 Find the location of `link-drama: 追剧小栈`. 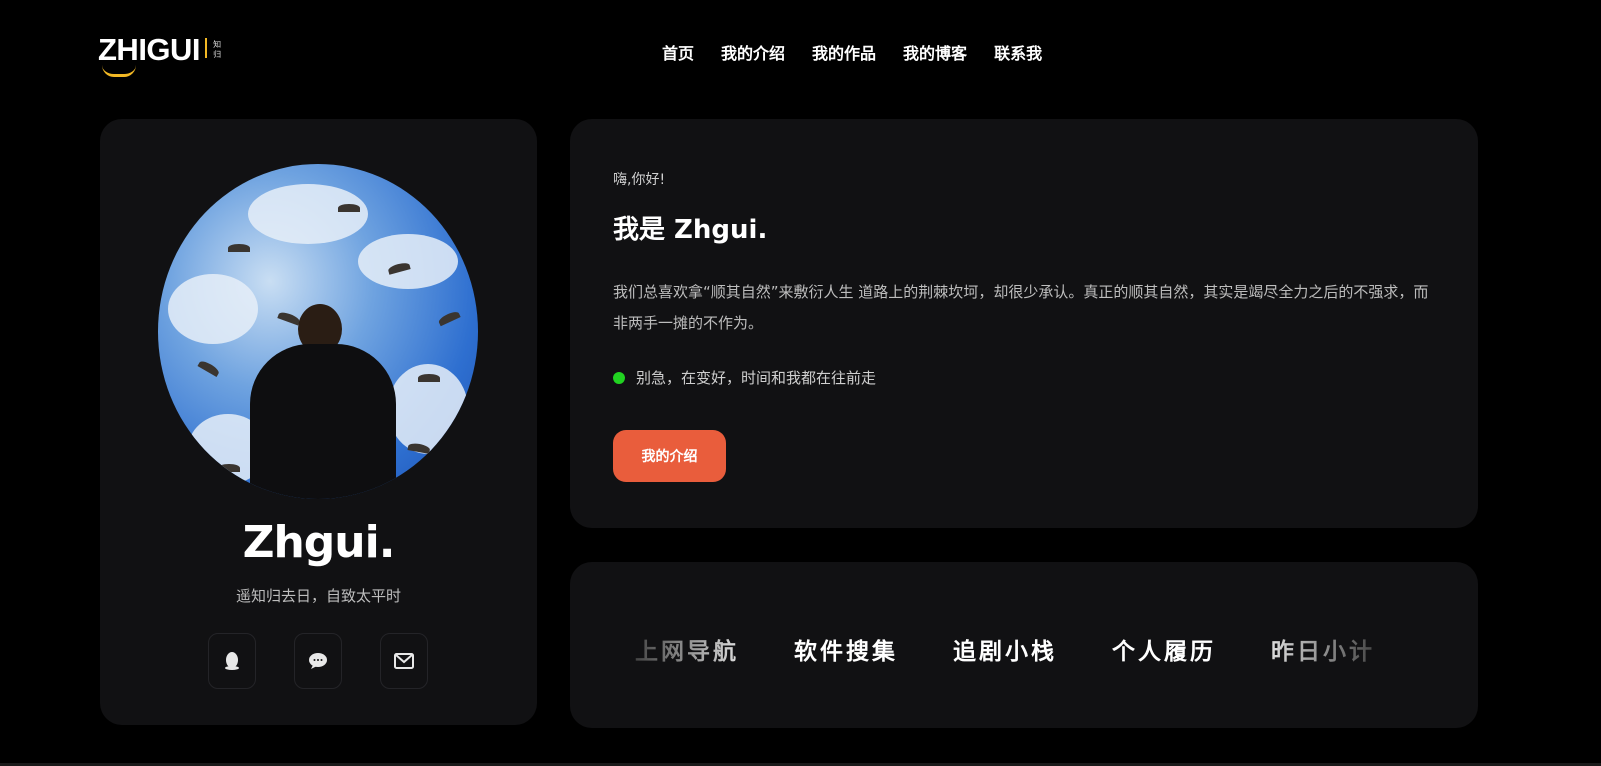

link-drama: 追剧小栈 is located at coordinates (1005, 649).